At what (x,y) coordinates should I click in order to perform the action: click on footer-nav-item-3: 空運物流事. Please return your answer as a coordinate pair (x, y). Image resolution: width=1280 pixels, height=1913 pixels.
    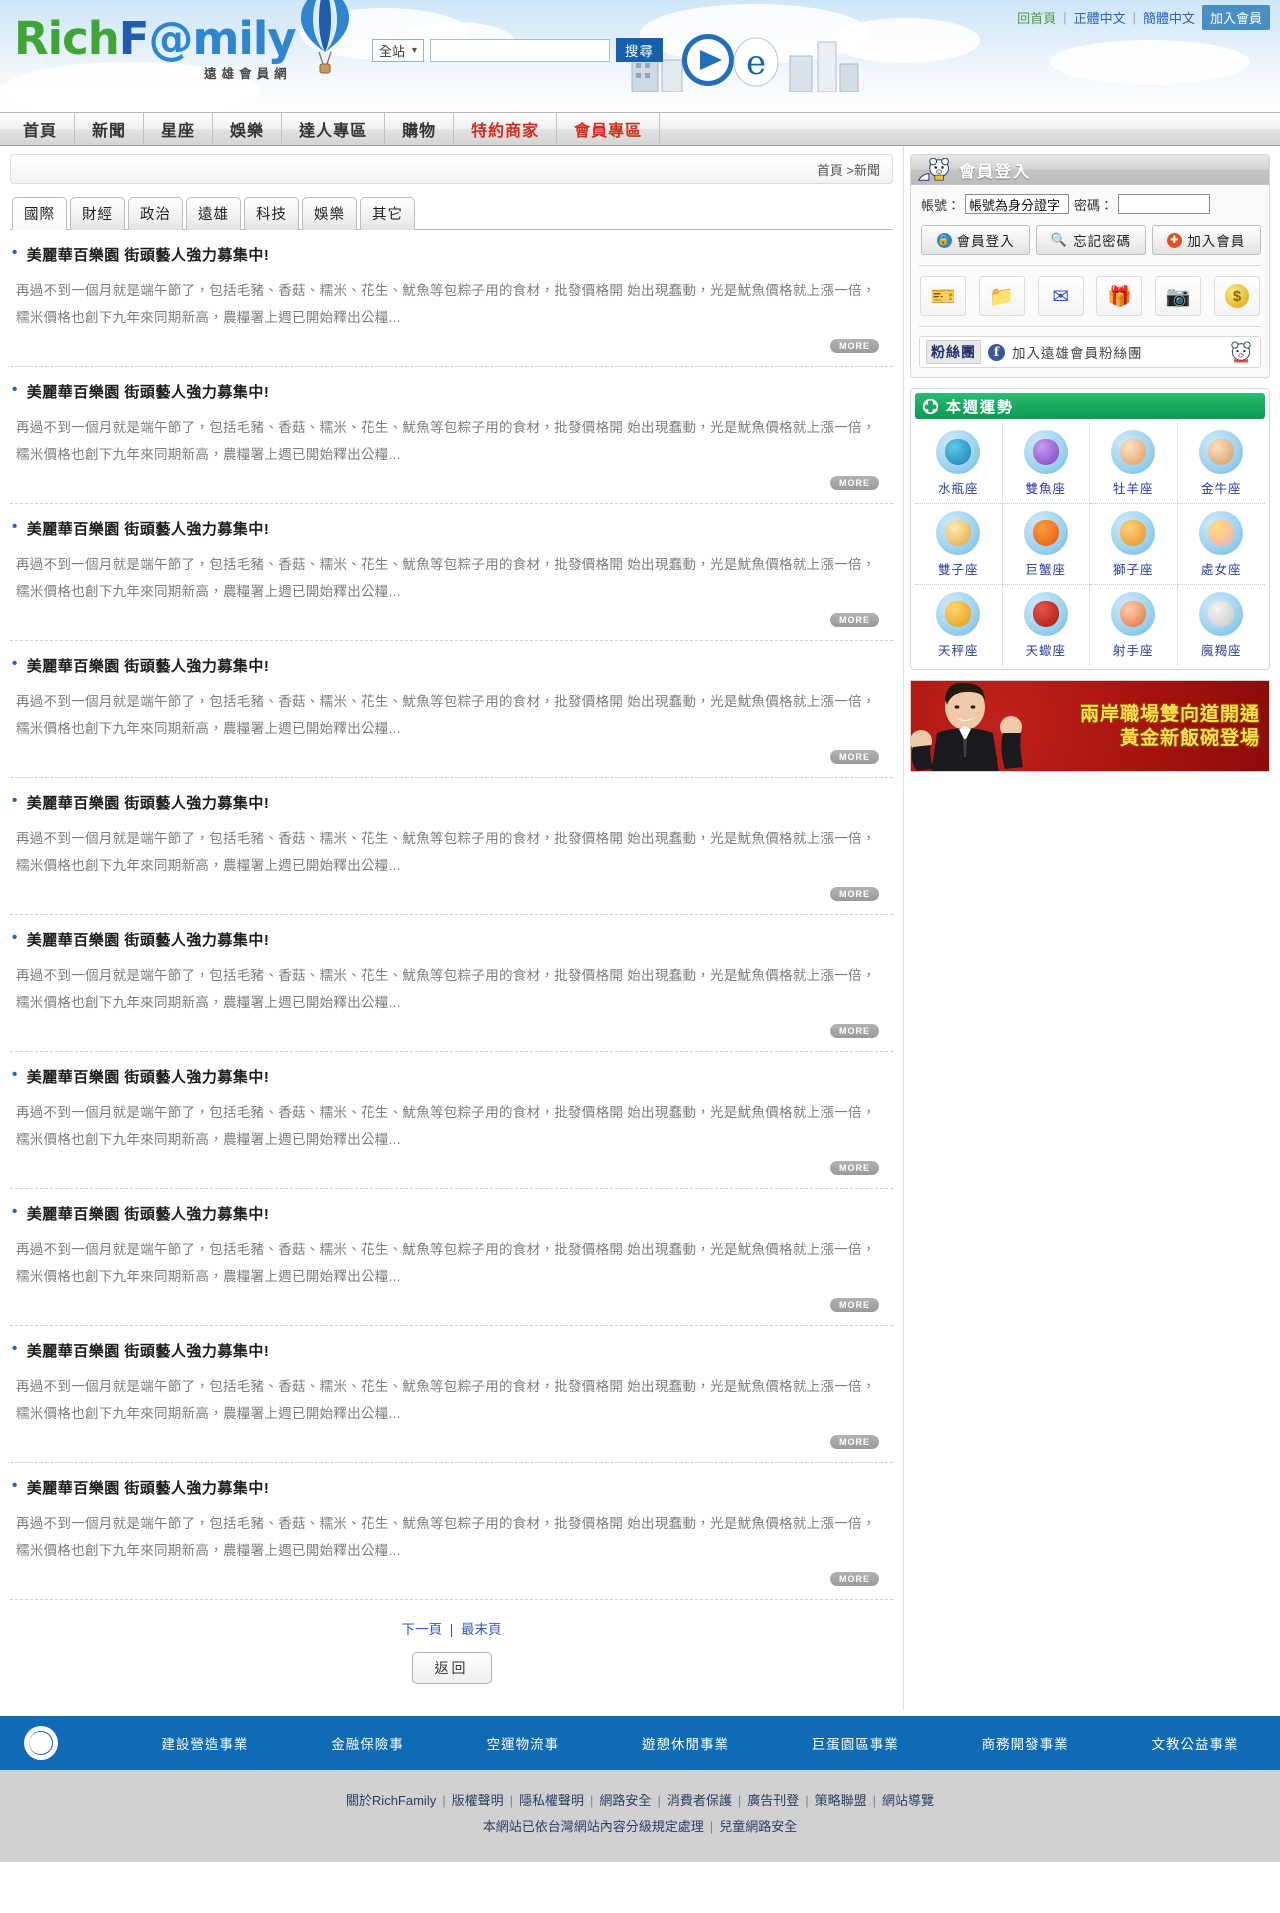
    Looking at the image, I should click on (523, 1743).